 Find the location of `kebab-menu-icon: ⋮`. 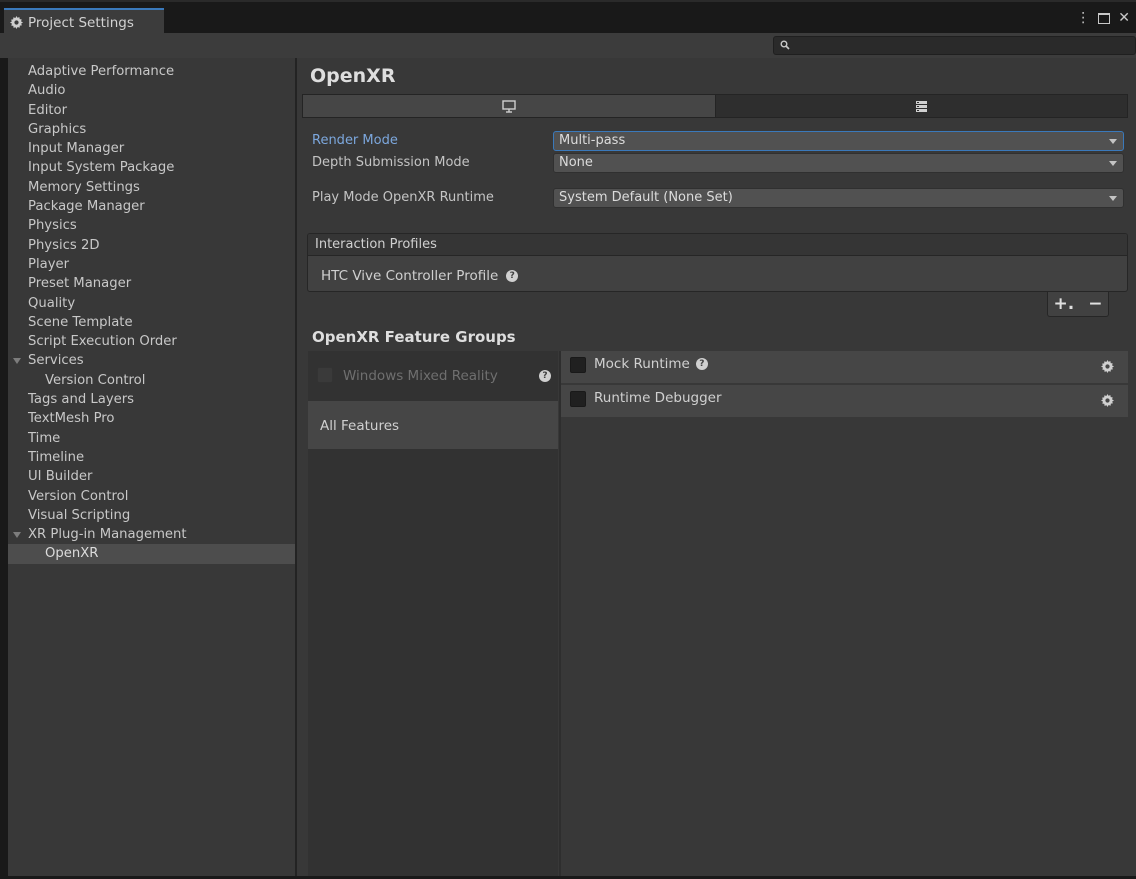

kebab-menu-icon: ⋮ is located at coordinates (1083, 18).